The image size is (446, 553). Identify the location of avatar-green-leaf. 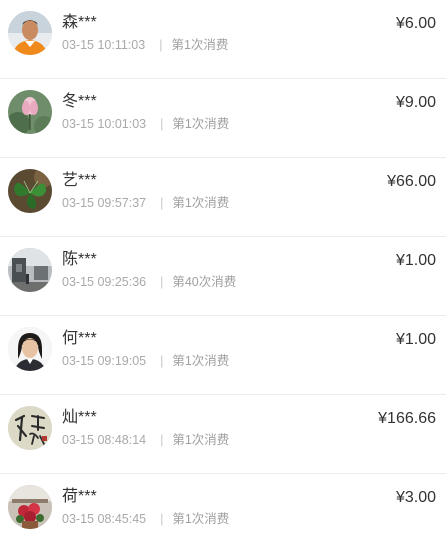
(30, 191).